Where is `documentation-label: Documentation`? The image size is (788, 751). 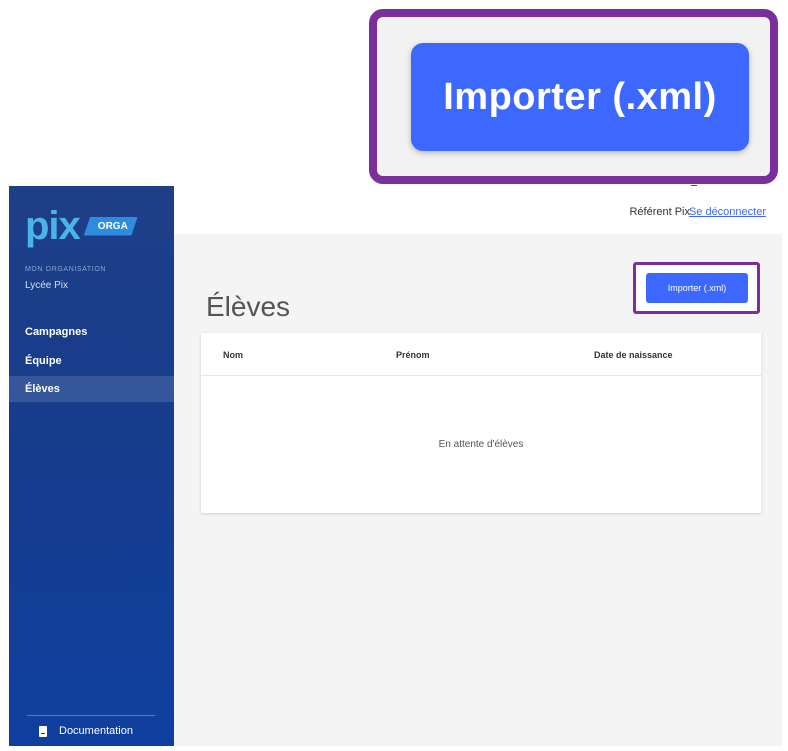
documentation-label: Documentation is located at coordinates (96, 731).